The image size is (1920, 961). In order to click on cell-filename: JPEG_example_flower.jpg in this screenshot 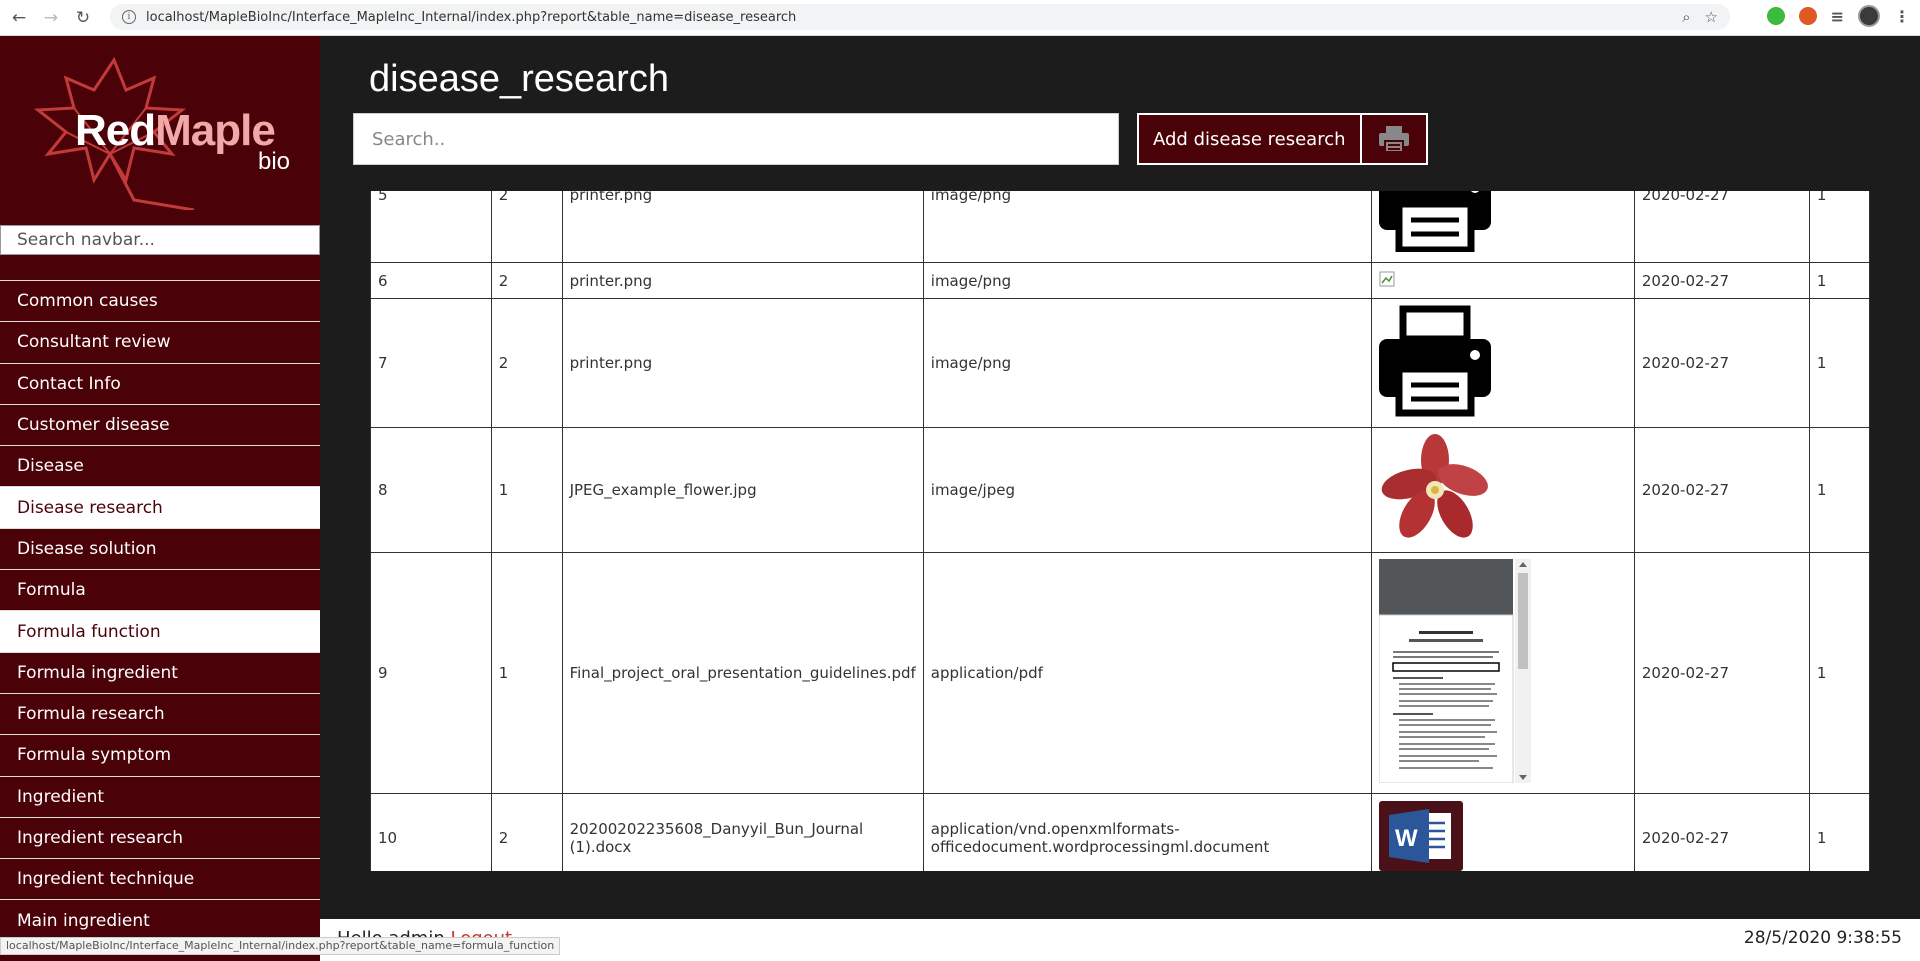, I will do `click(742, 490)`.